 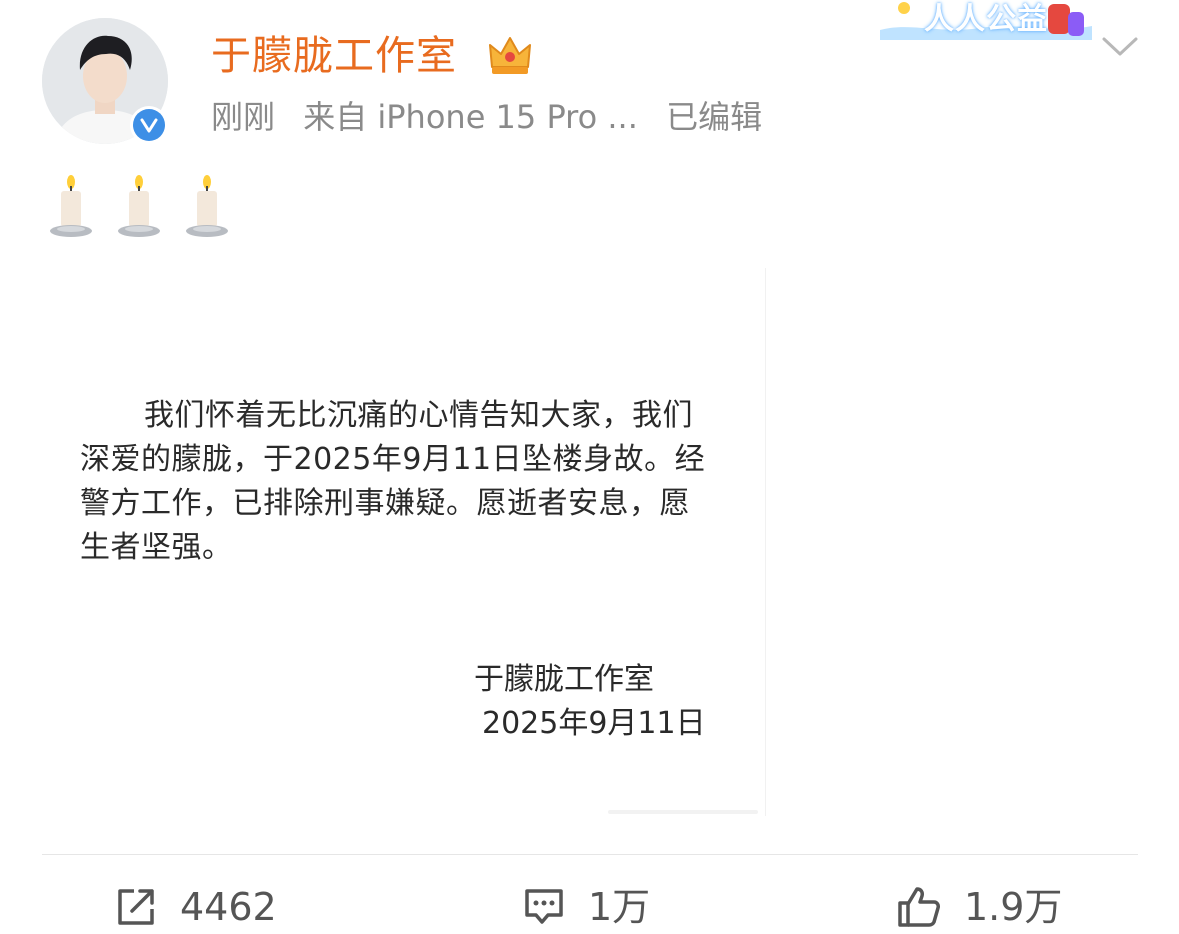 I want to click on username: 于朦胧工作室, so click(x=334, y=56).